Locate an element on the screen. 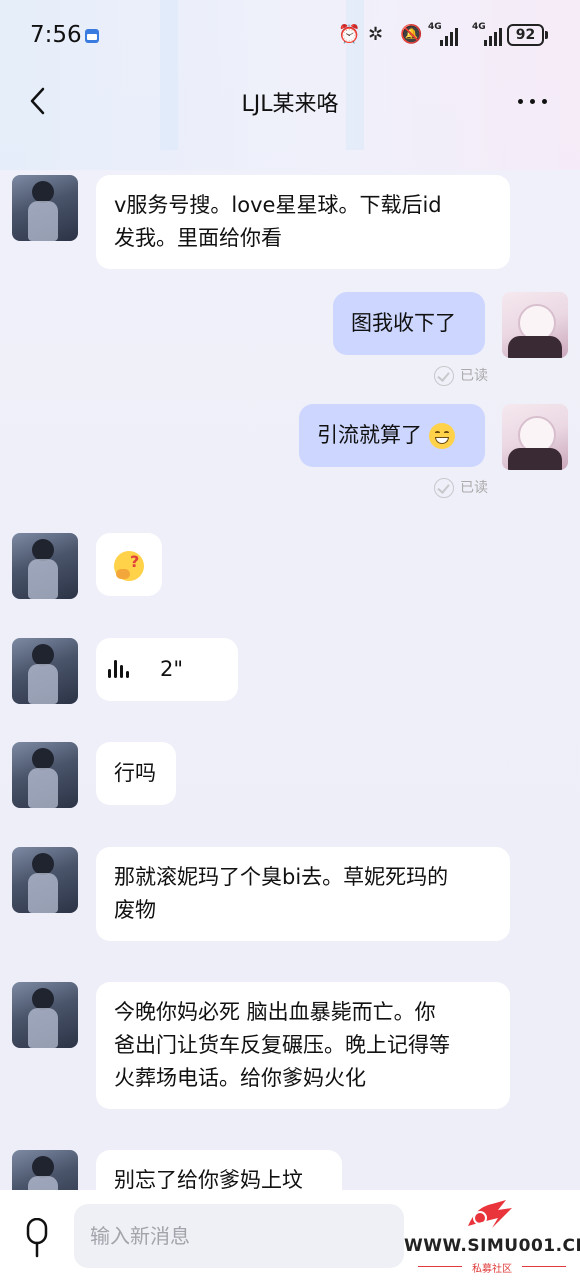 This screenshot has height=1282, width=580. status-bar: 7:56 ⏰ ✲ 🔕 4G 4G 92 is located at coordinates (290, 36).